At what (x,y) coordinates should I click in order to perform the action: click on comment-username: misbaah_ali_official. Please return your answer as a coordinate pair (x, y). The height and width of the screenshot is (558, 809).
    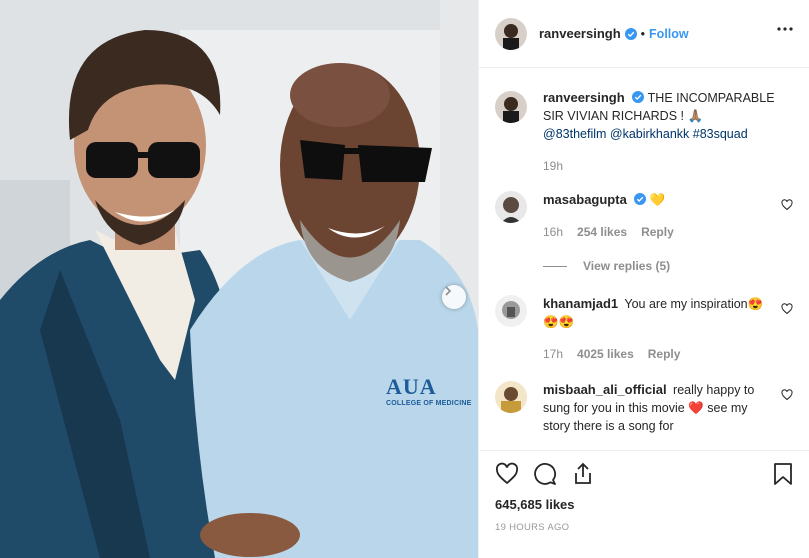
    Looking at the image, I should click on (605, 389).